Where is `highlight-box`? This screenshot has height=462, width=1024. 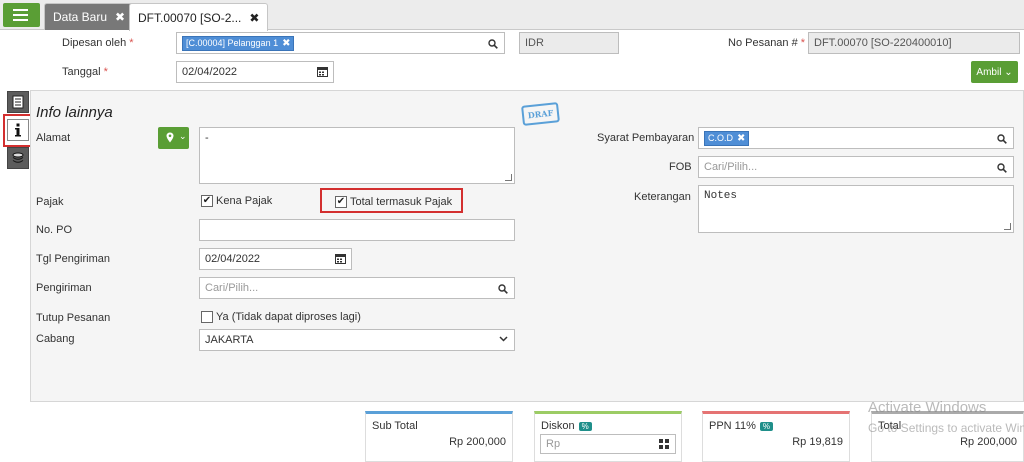 highlight-box is located at coordinates (391, 200).